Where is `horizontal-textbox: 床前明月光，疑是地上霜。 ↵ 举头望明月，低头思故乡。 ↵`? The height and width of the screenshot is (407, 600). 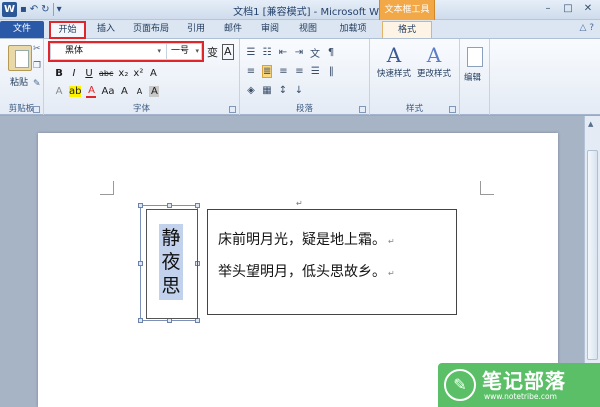
horizontal-textbox: 床前明月光，疑是地上霜。 ↵ 举头望明月，低头思故乡。 ↵ is located at coordinates (332, 262).